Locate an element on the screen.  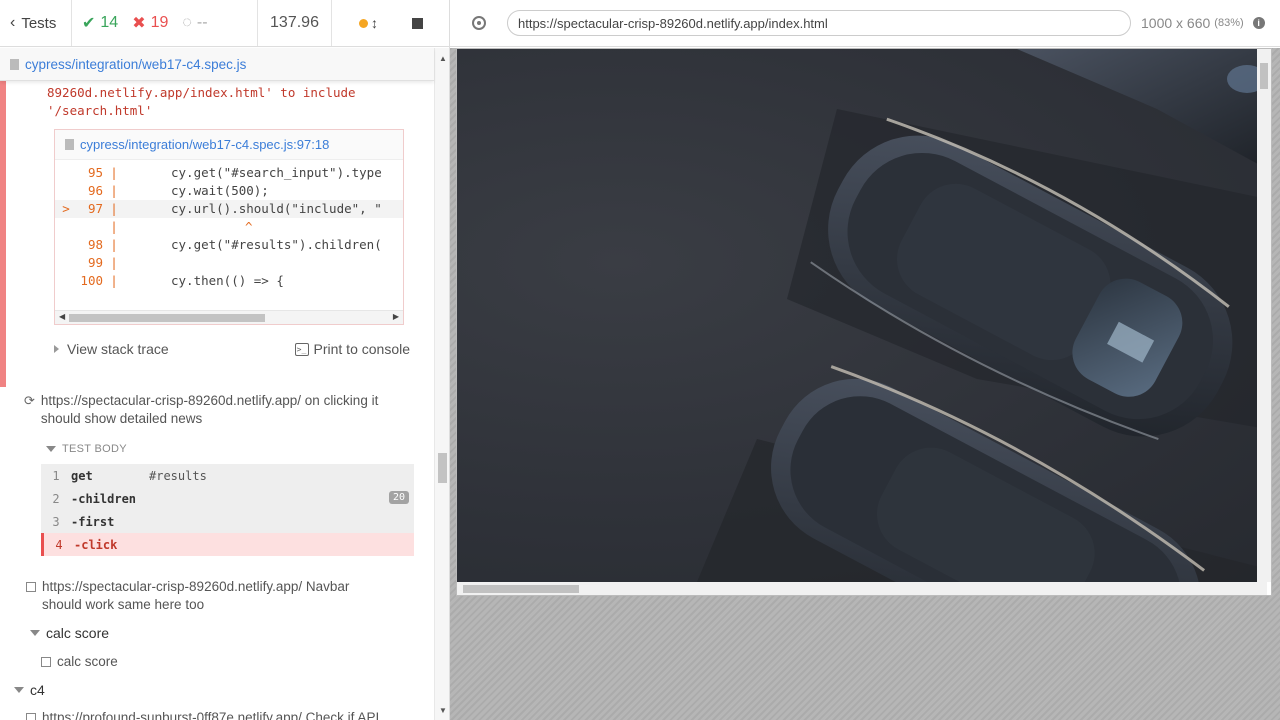
running-indicator-icon is located at coordinates (363, 23).